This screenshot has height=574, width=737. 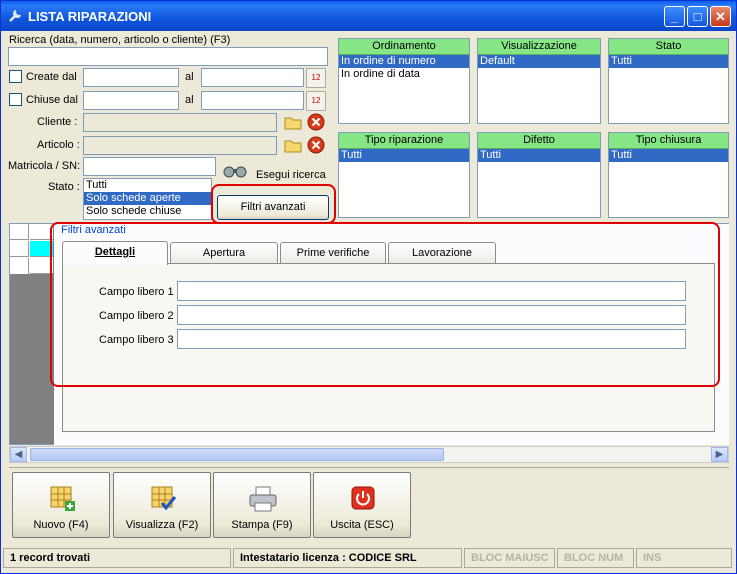 I want to click on visualization-header: Visualizzazione, so click(x=539, y=47).